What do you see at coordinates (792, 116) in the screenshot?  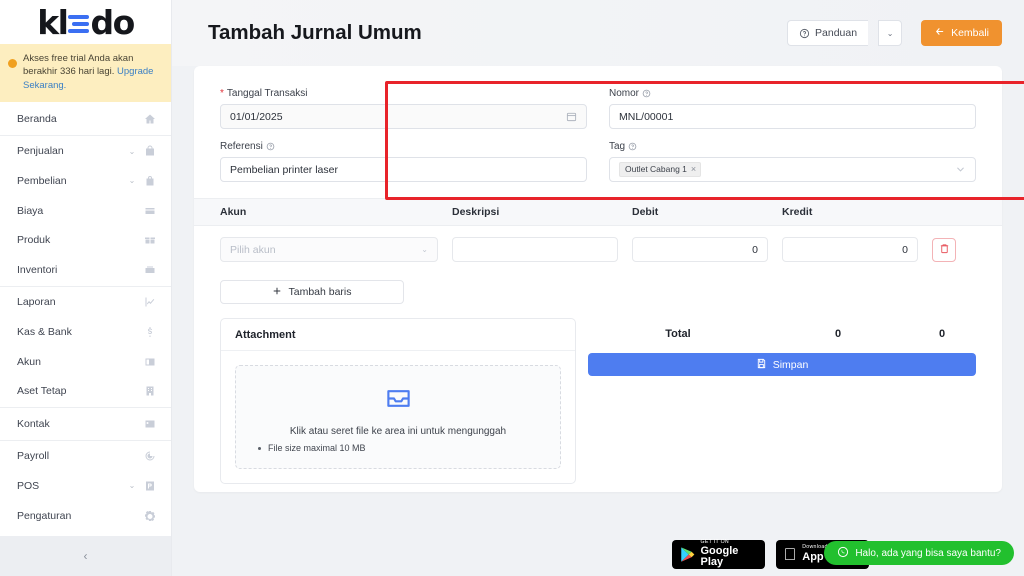 I see `nomor-input: MNL/00001` at bounding box center [792, 116].